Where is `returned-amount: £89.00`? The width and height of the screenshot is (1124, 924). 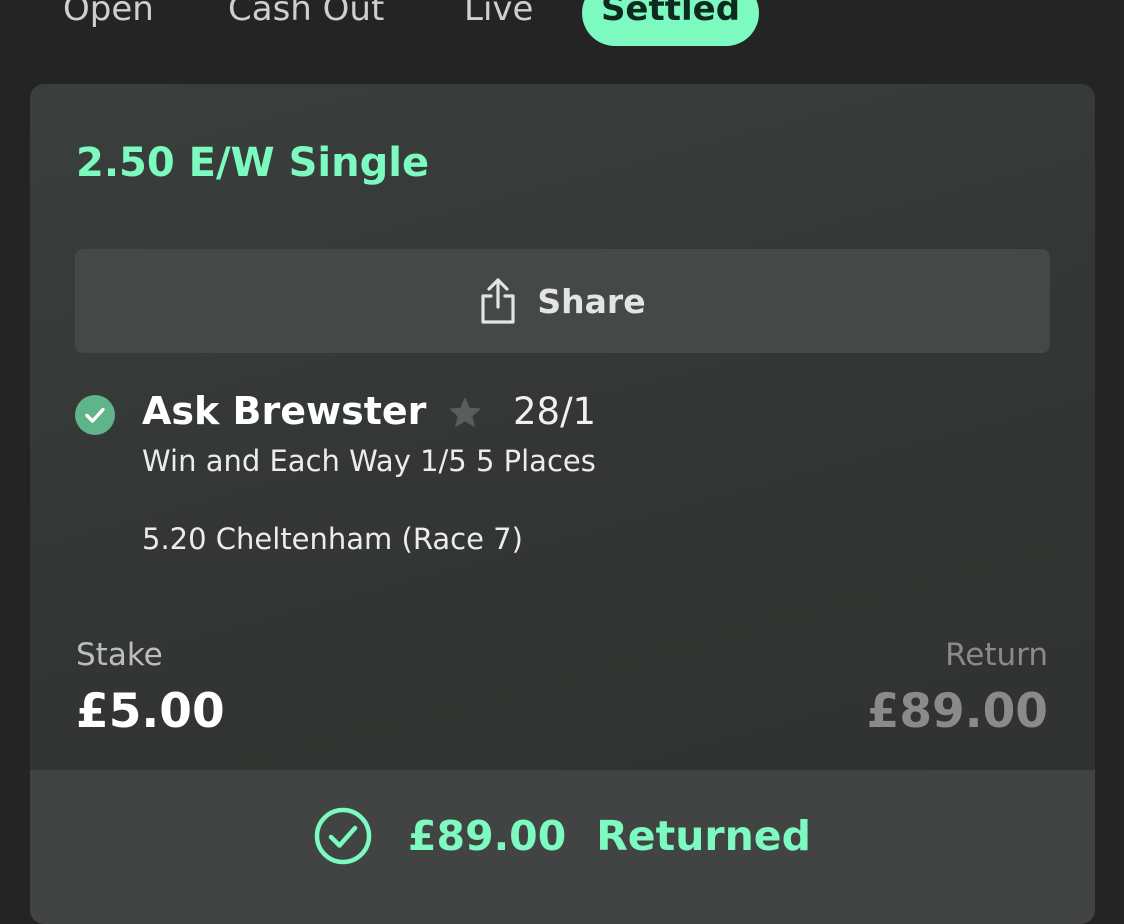
returned-amount: £89.00 is located at coordinates (487, 836).